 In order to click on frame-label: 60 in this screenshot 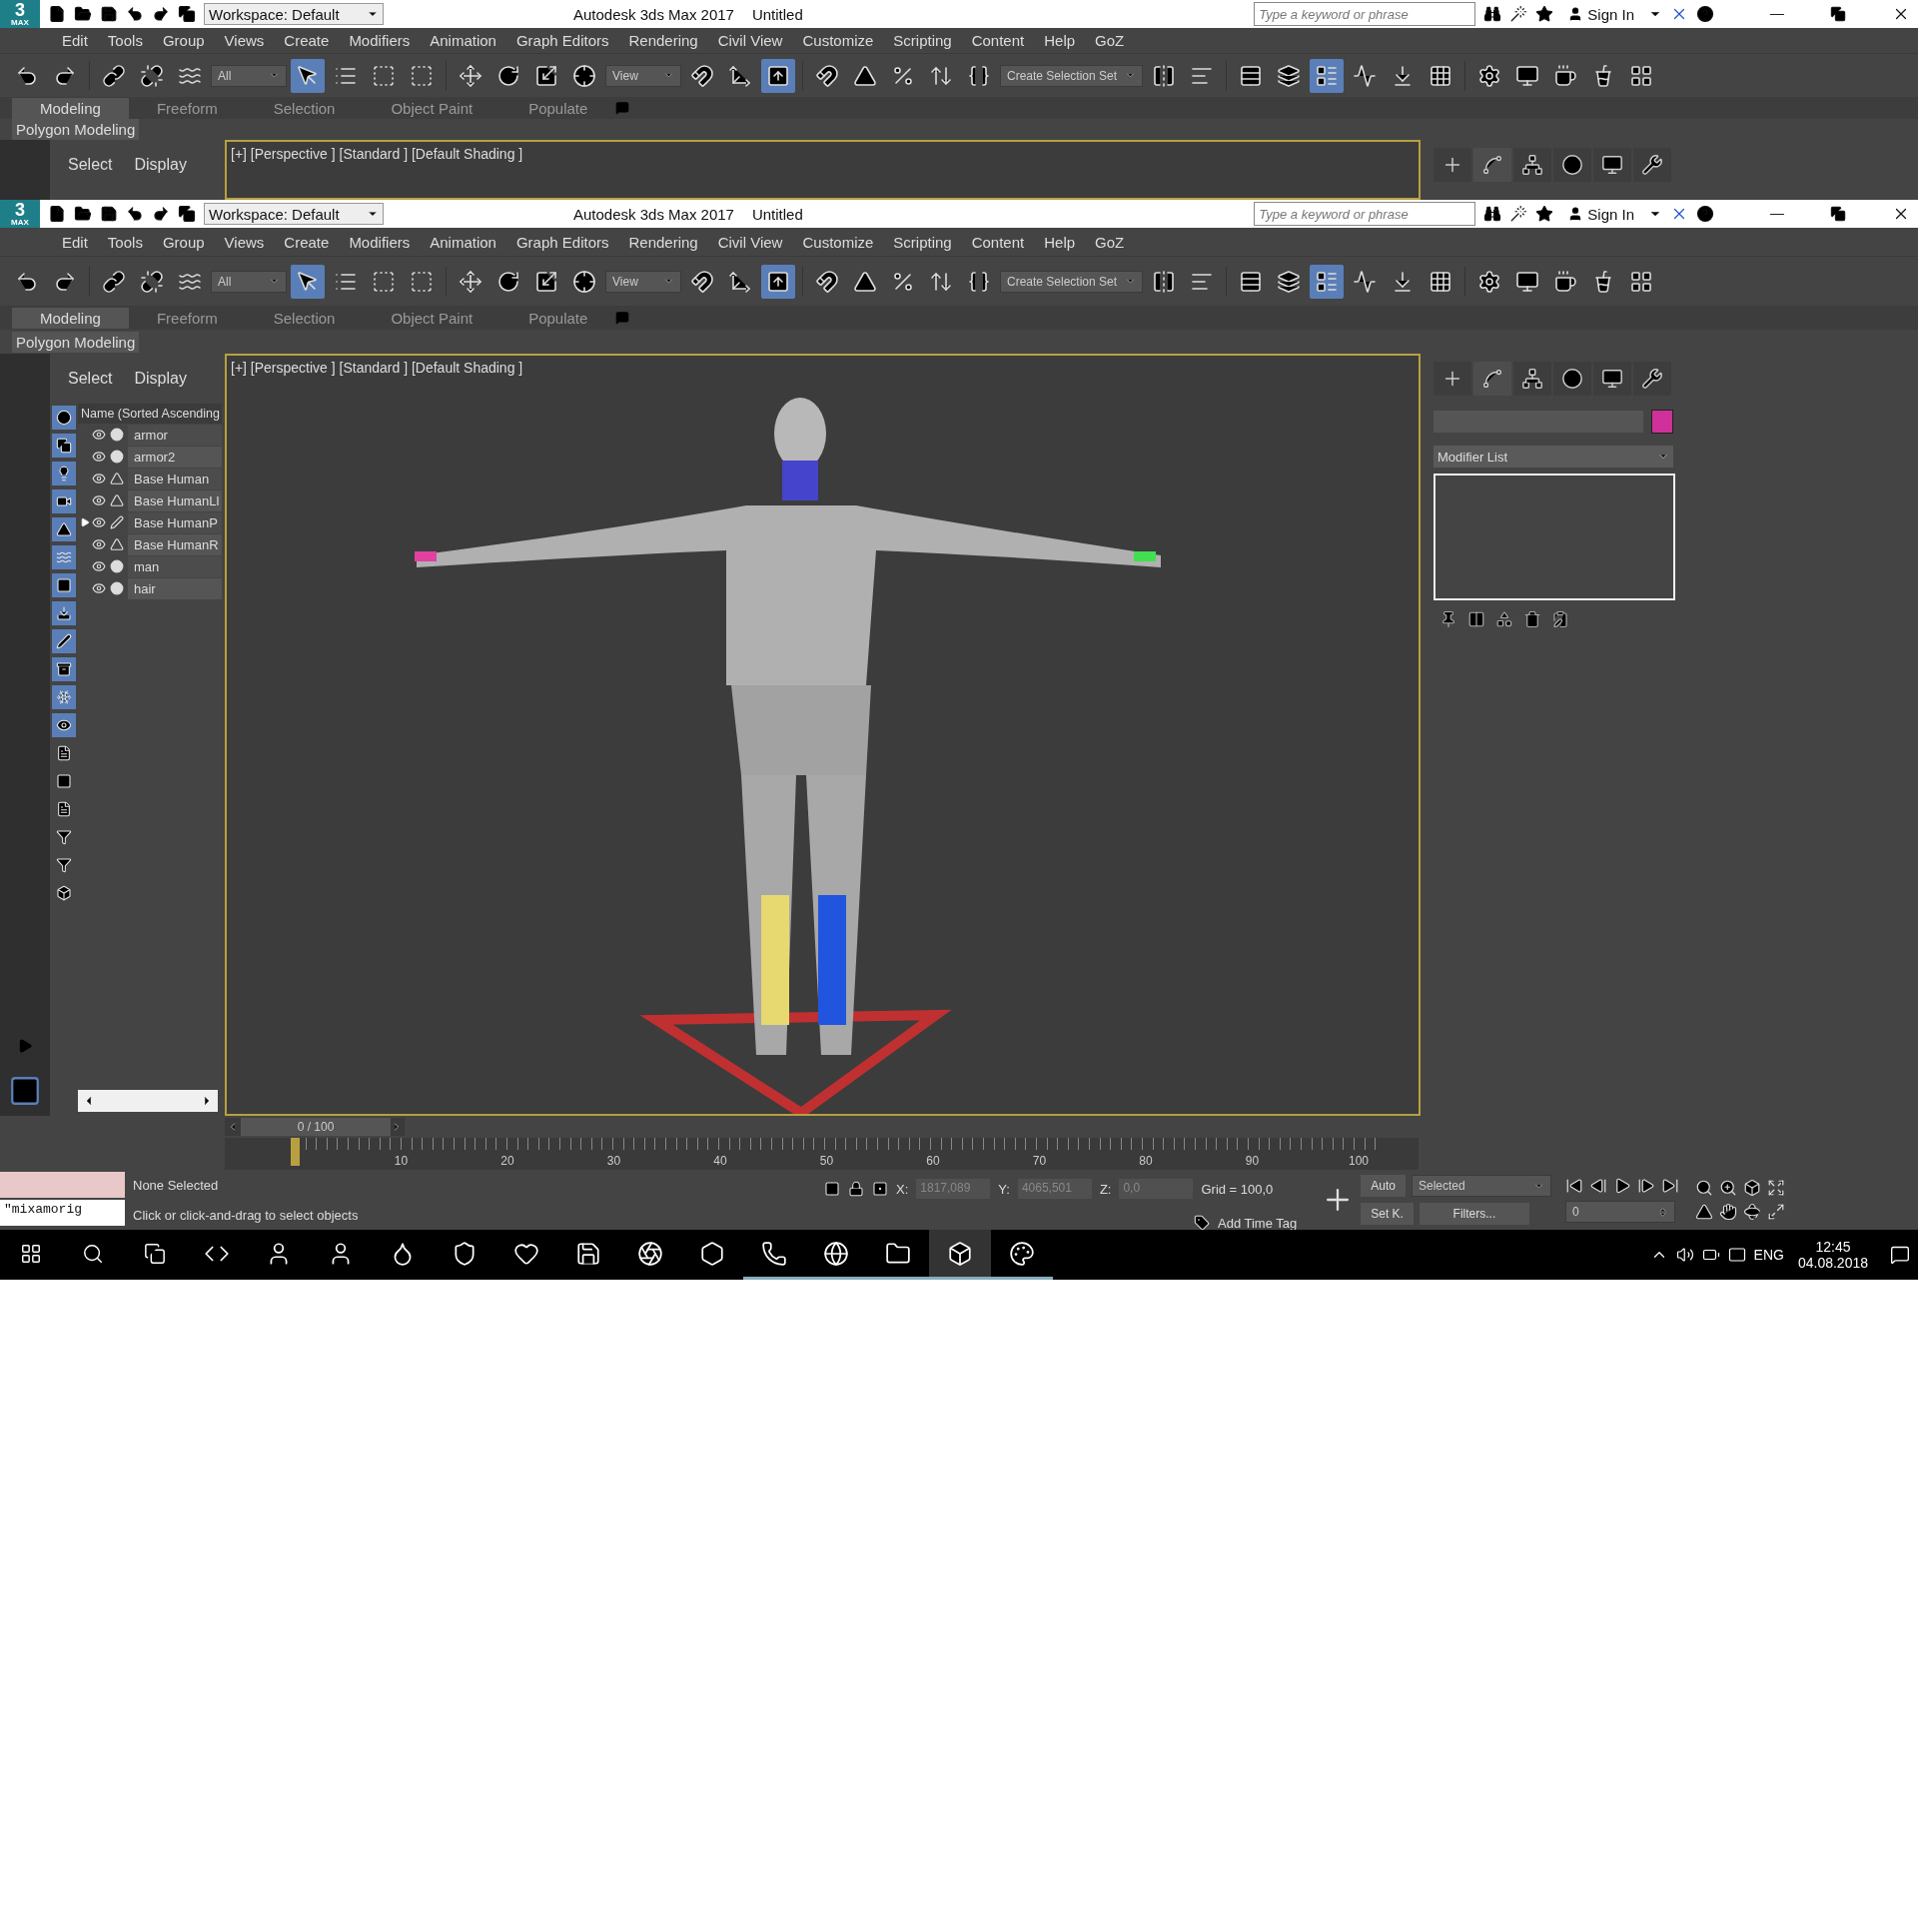, I will do `click(933, 1161)`.